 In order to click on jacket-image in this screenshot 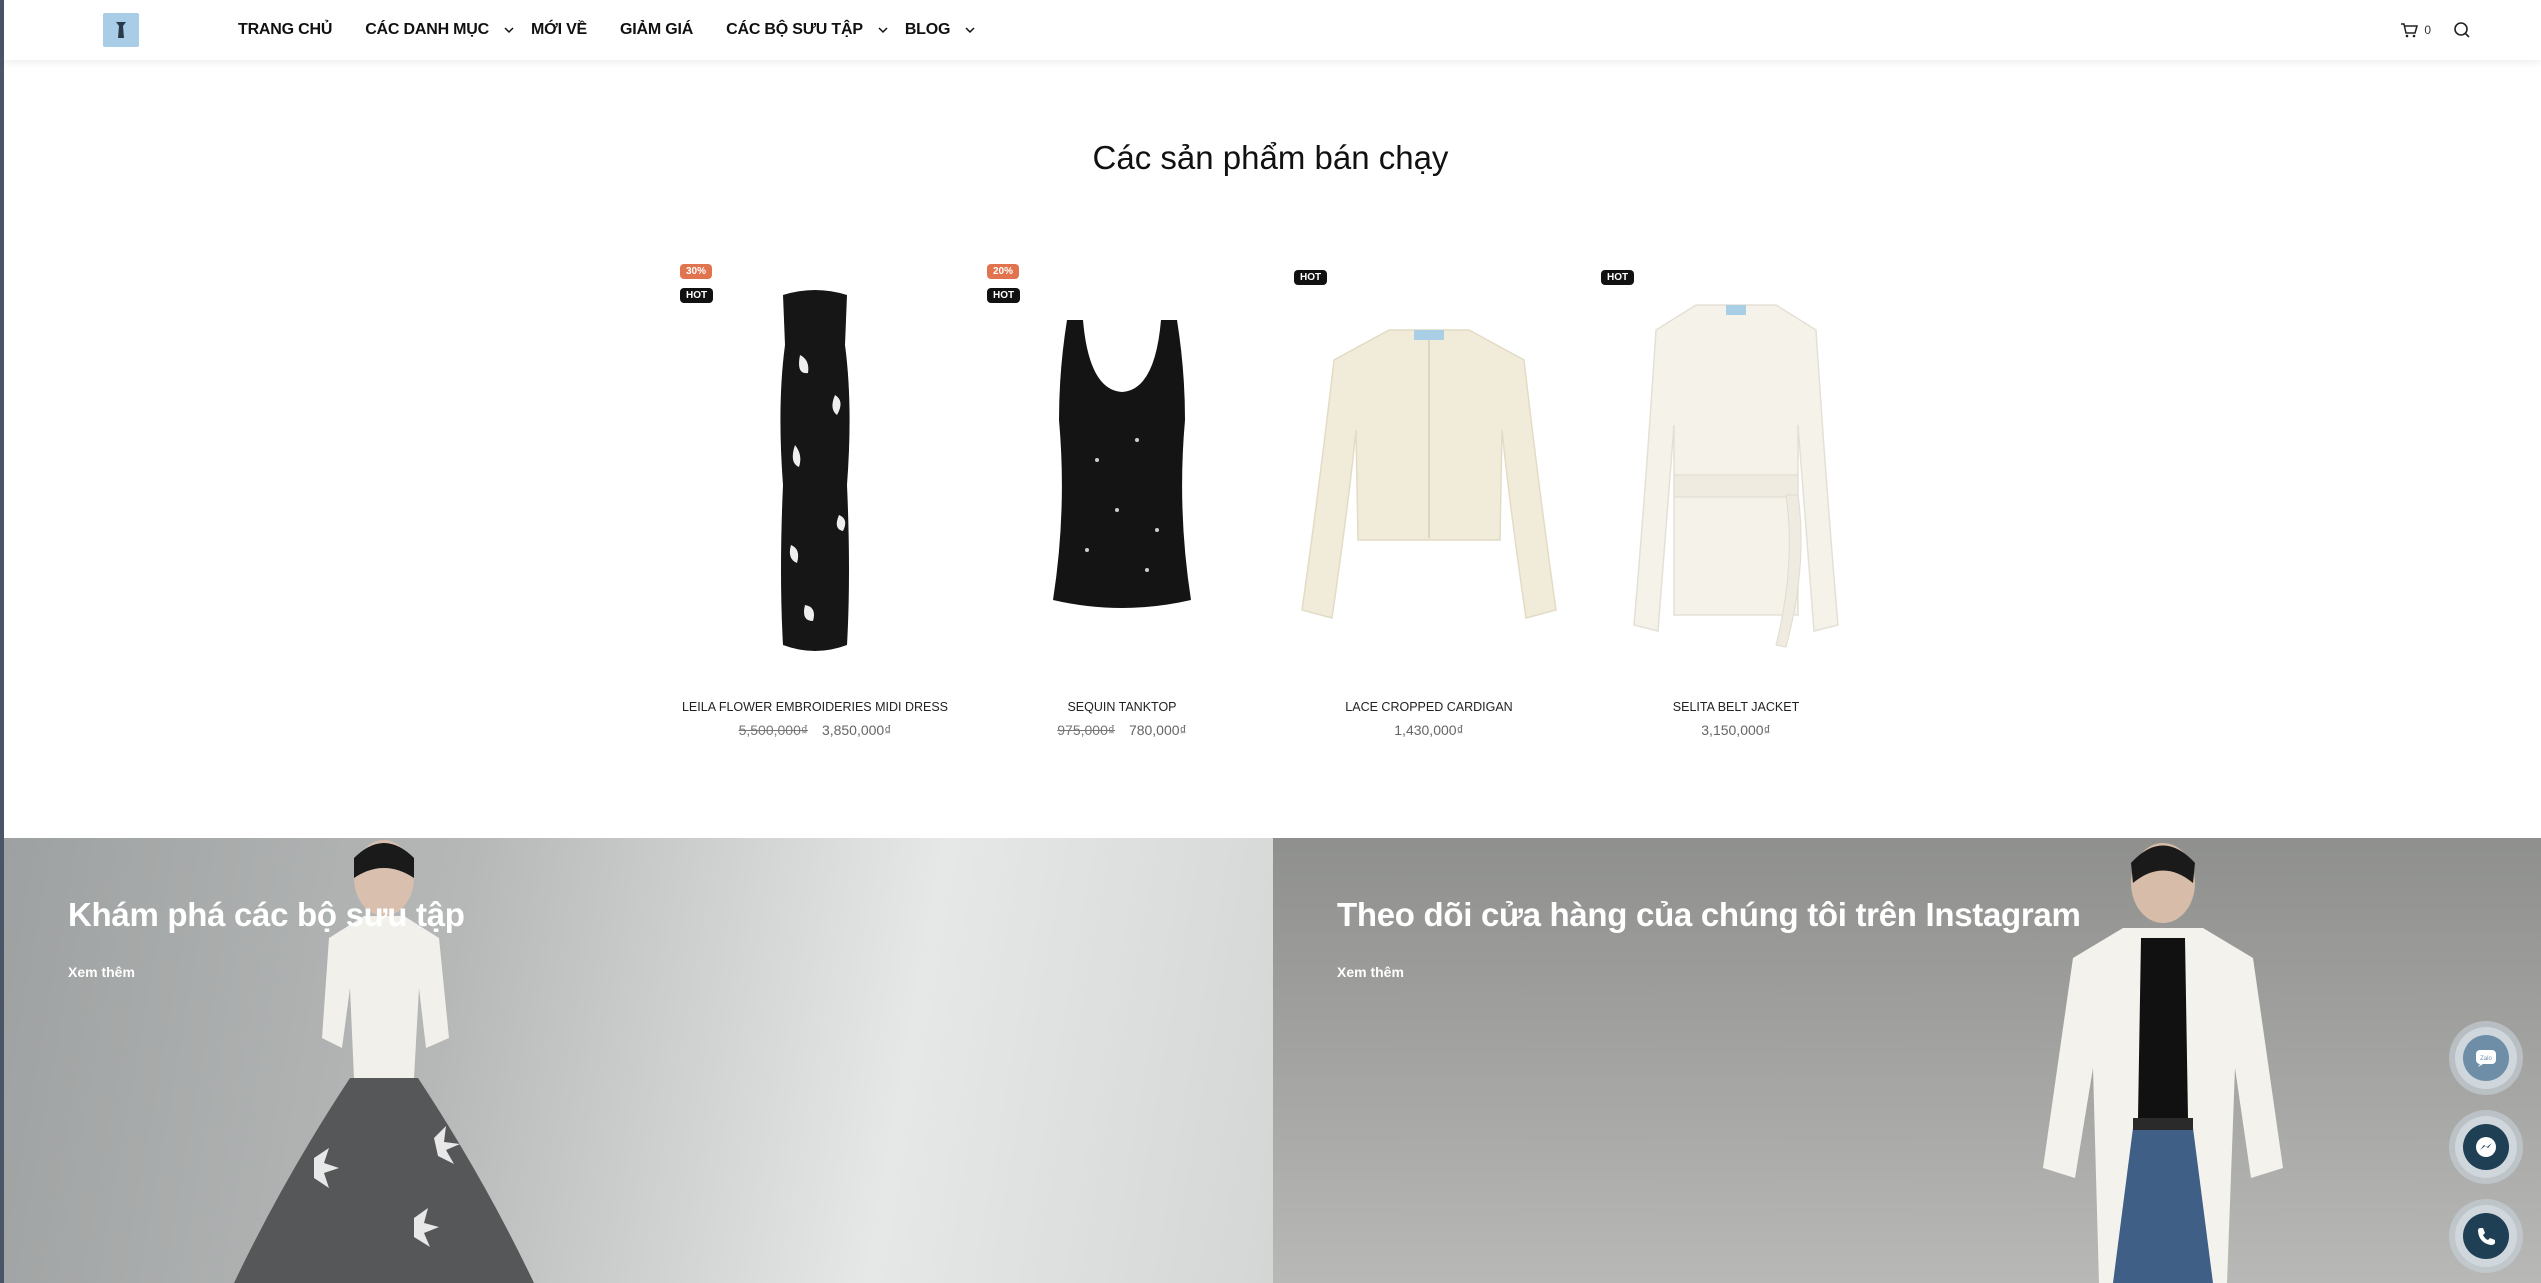, I will do `click(1736, 476)`.